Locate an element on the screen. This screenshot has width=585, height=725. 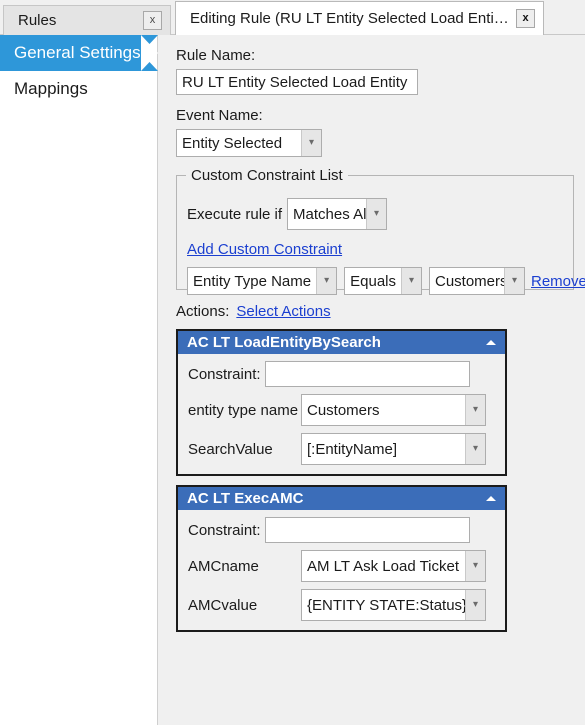
constraint-field-select: Entity Type Name ▾ is located at coordinates (262, 281).